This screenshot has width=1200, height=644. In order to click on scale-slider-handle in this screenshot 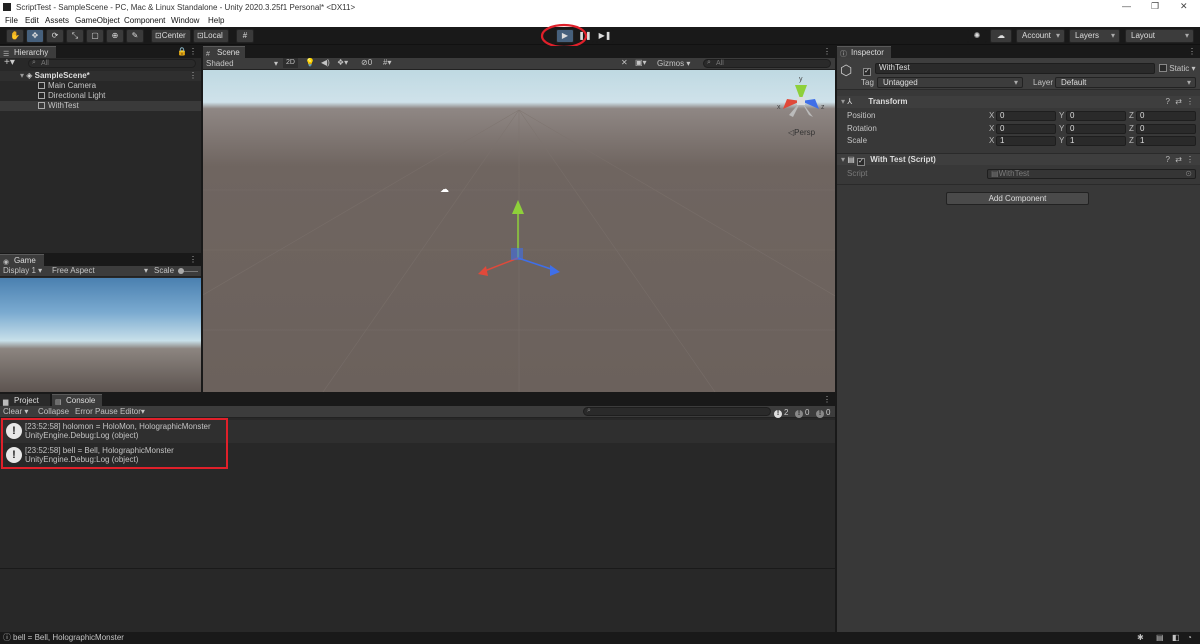, I will do `click(181, 271)`.